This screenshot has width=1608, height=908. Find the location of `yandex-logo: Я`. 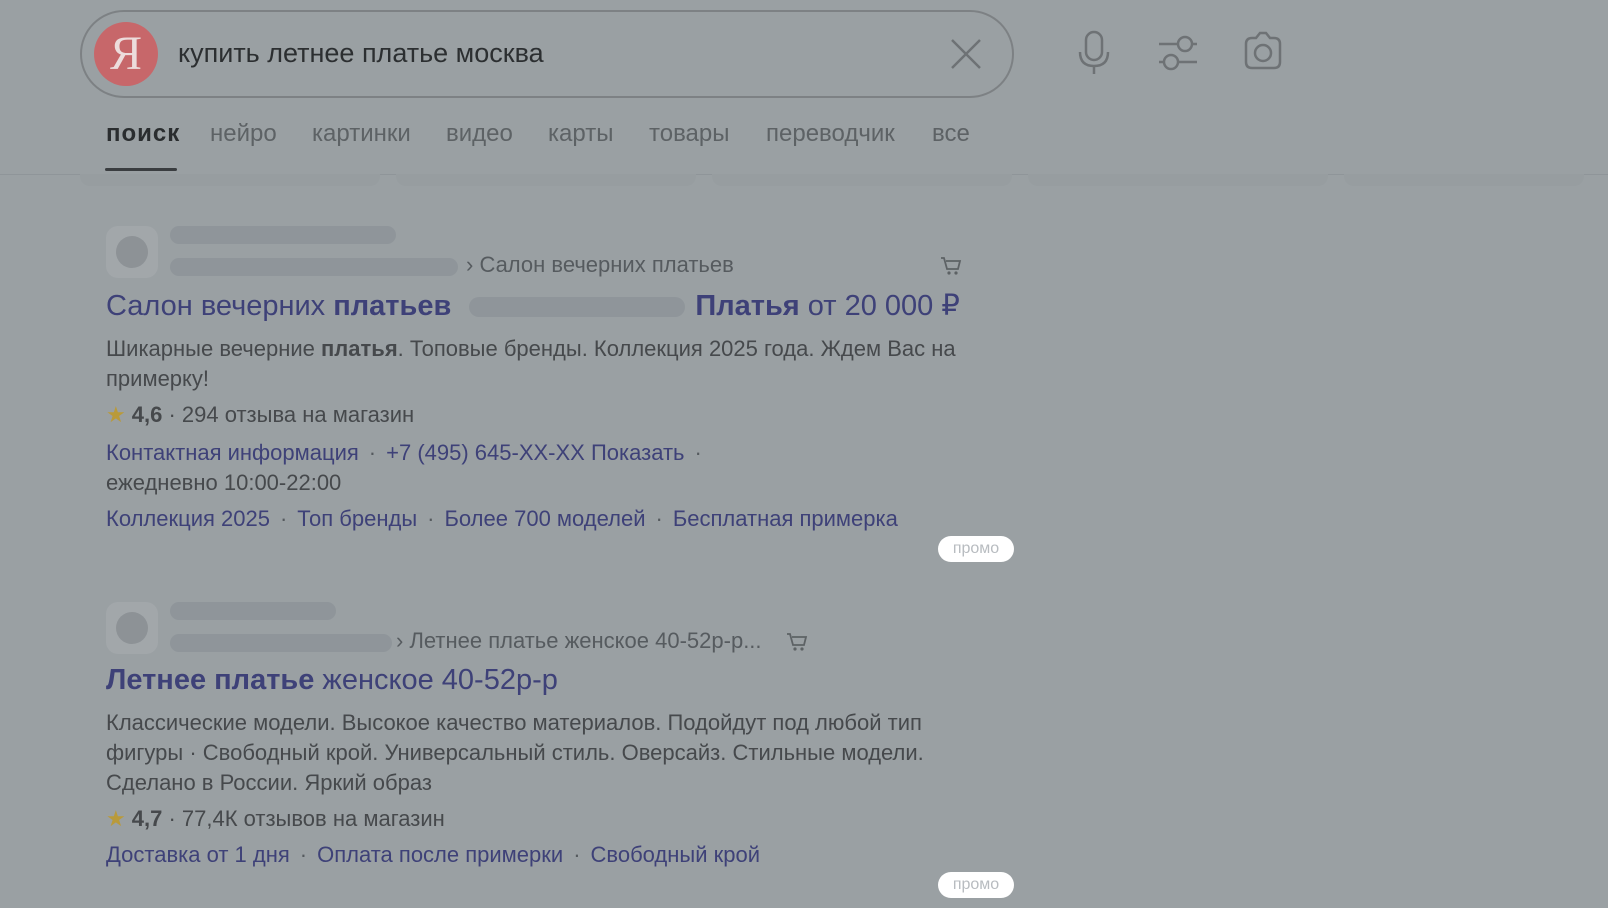

yandex-logo: Я is located at coordinates (126, 54).